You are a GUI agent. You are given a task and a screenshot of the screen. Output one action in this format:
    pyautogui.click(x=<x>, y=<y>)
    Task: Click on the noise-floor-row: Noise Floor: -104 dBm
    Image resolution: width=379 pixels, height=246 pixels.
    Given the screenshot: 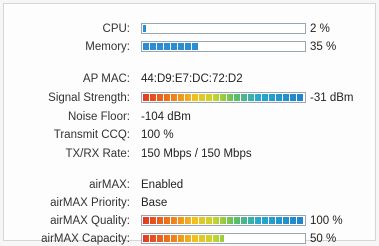 What is the action you would take?
    pyautogui.click(x=189, y=117)
    